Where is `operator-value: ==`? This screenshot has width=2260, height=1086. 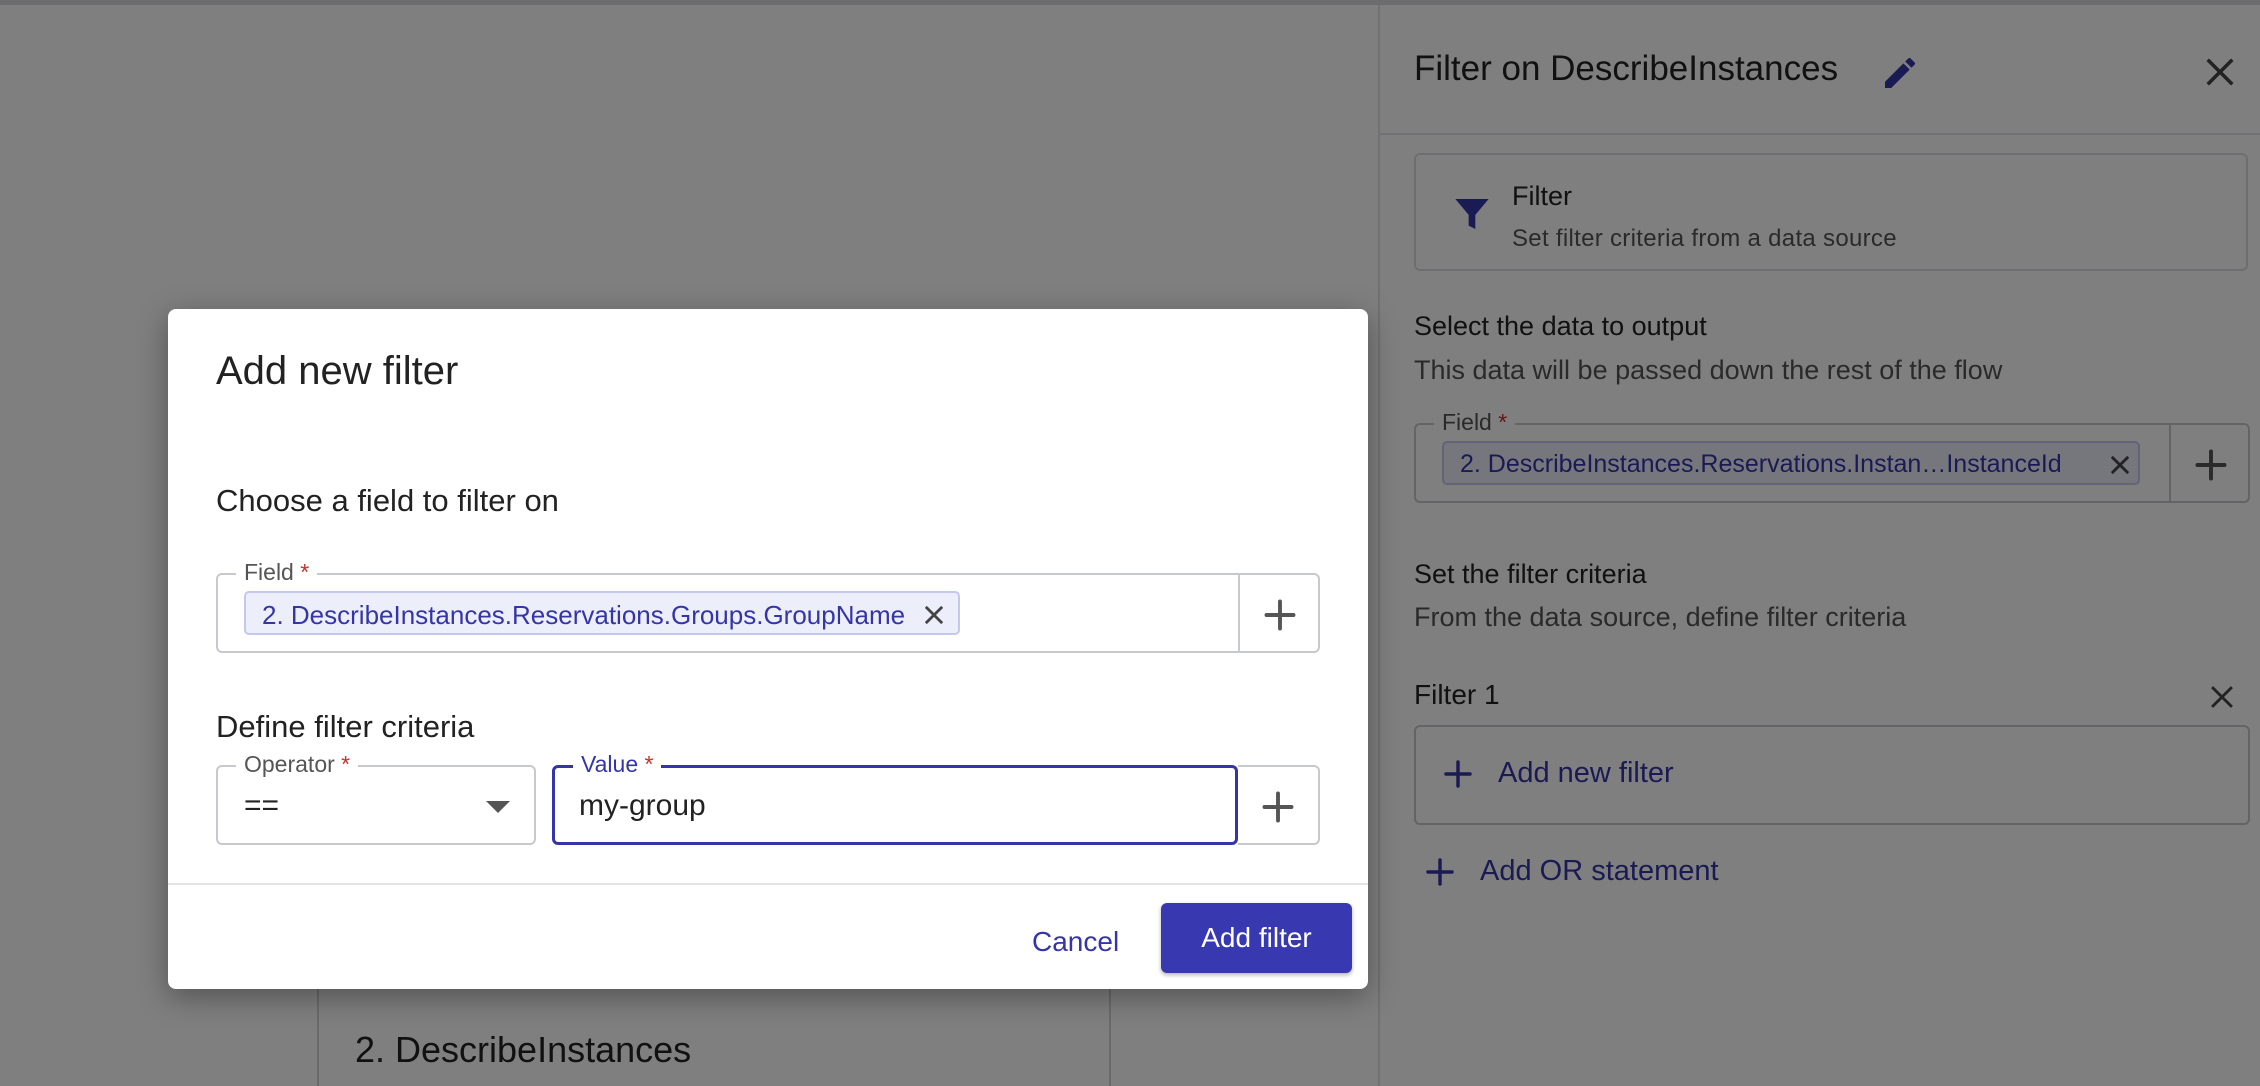 operator-value: == is located at coordinates (262, 805).